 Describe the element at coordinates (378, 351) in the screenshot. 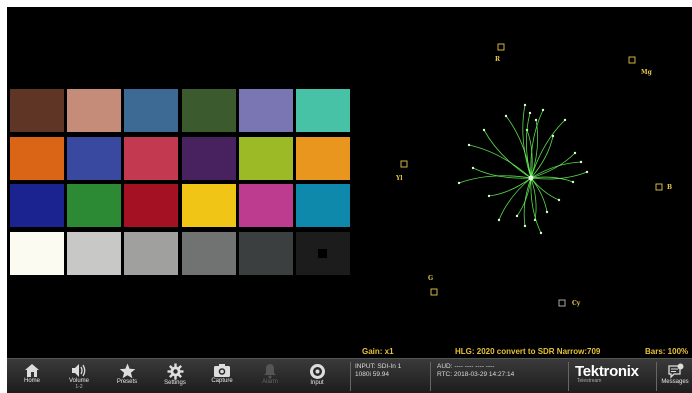

I see `gain-readout: Gain: x1` at that location.